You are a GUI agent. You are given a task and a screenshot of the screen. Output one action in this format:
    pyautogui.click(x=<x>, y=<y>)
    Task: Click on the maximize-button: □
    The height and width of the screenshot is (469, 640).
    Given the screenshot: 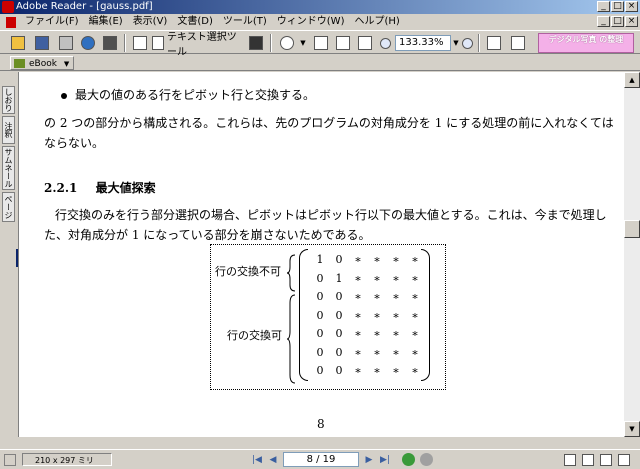 What is the action you would take?
    pyautogui.click(x=617, y=6)
    